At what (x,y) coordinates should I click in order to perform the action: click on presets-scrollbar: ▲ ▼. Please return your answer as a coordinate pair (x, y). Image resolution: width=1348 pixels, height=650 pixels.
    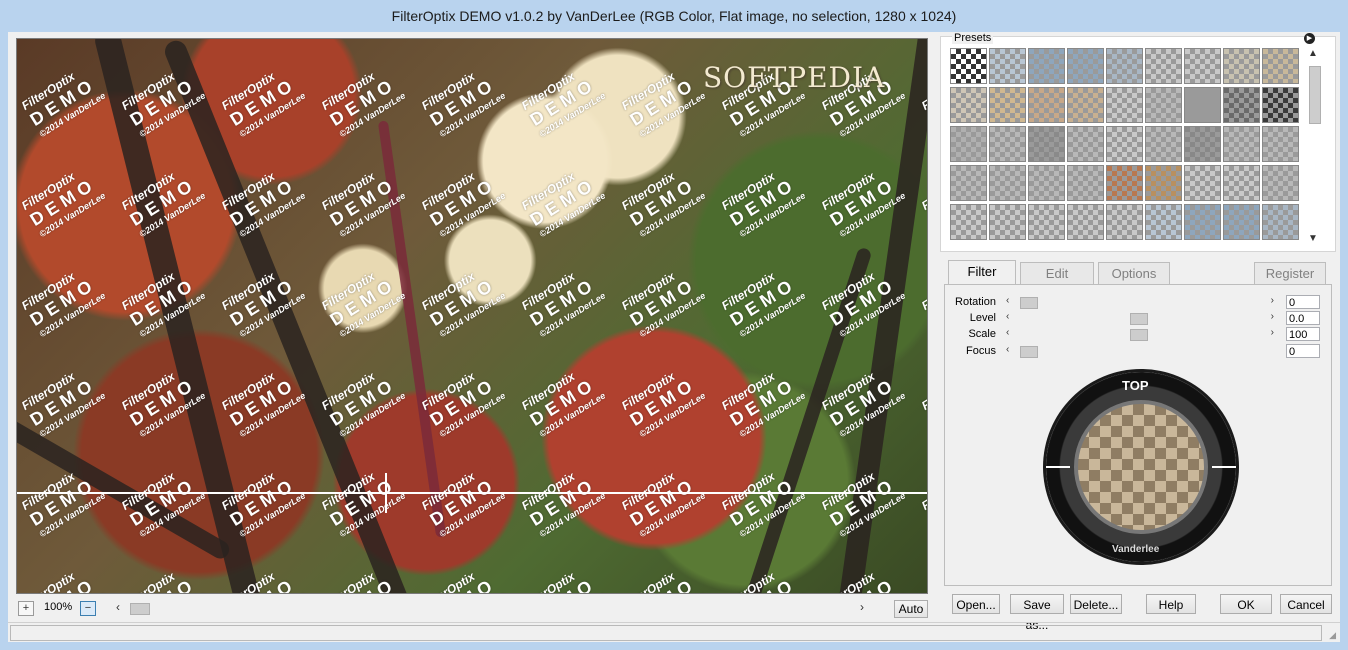
    Looking at the image, I should click on (1314, 146).